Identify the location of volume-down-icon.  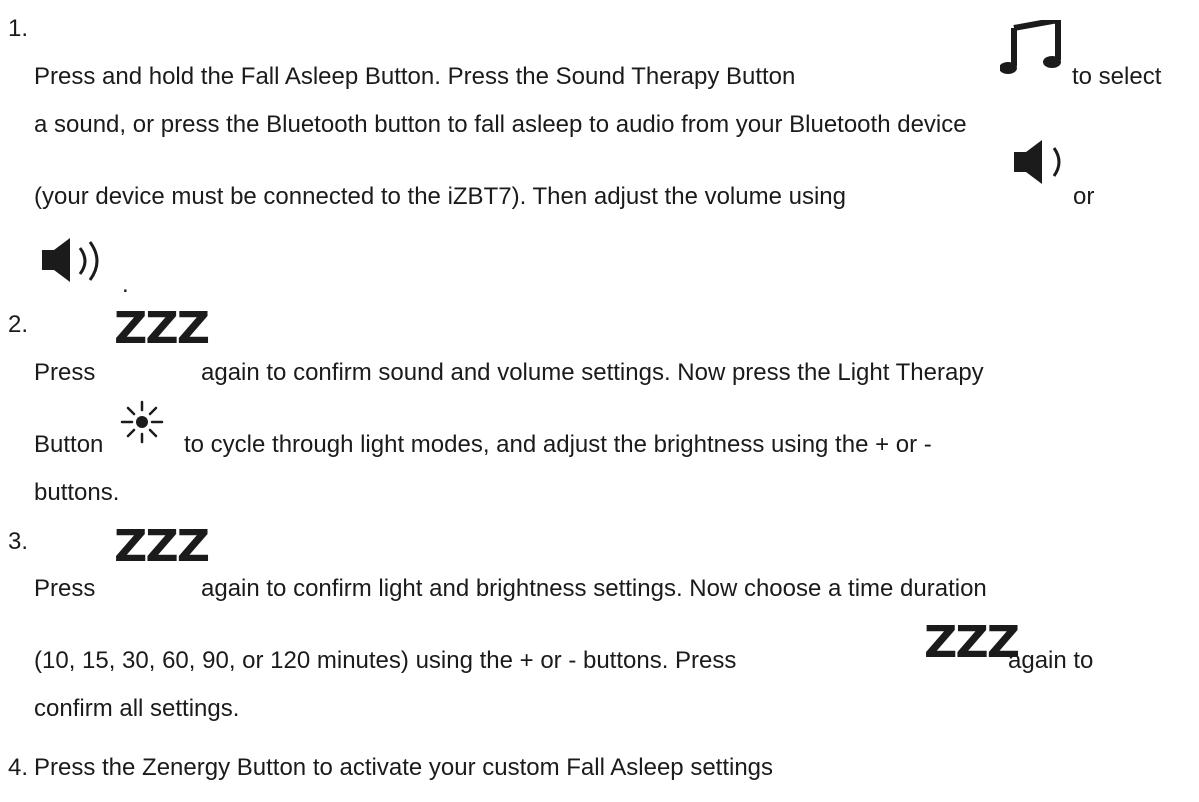
(1037, 162).